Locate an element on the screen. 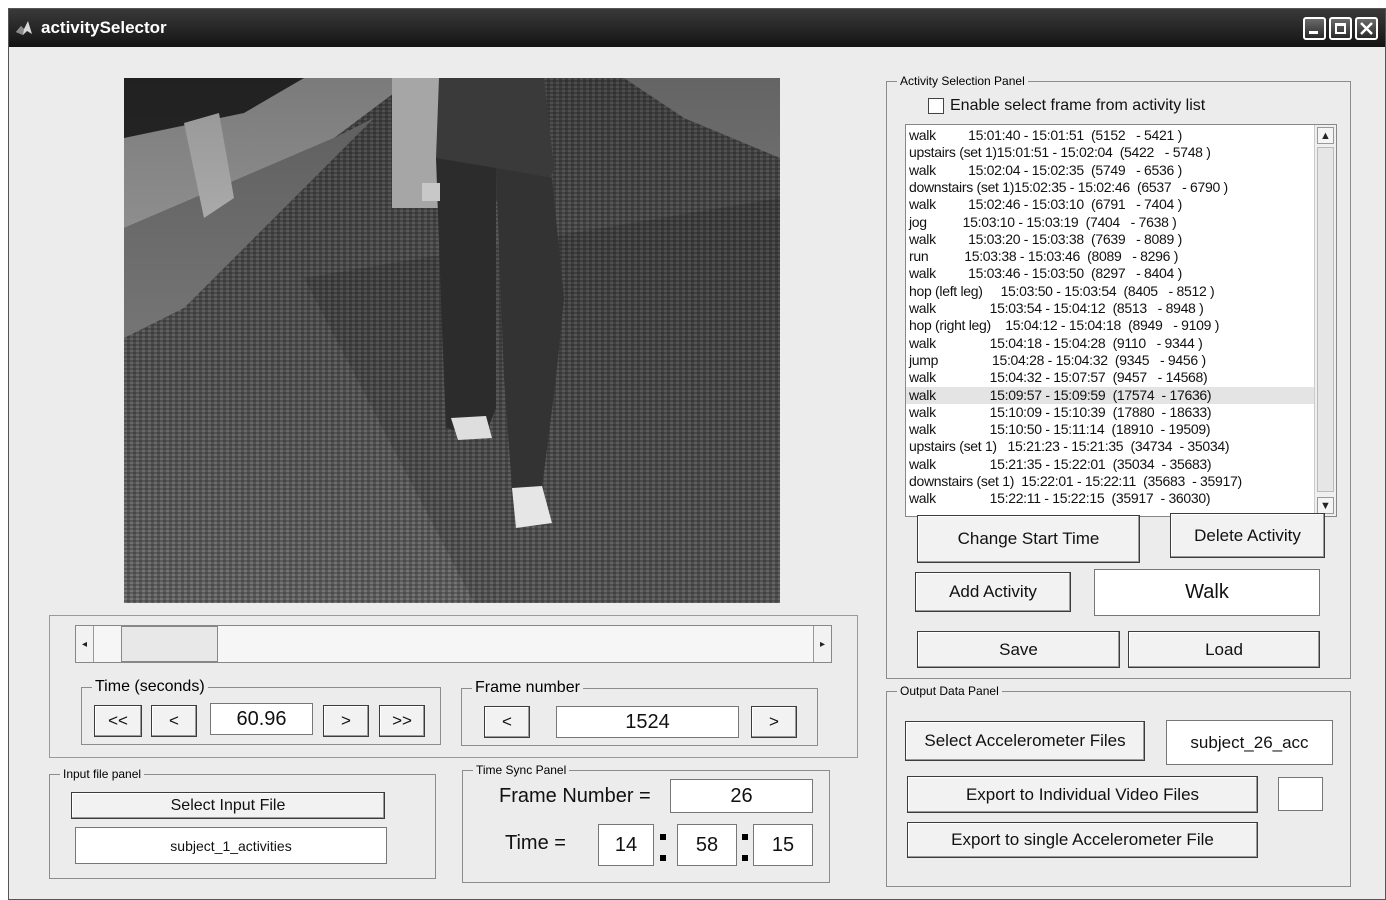  sync-frame-number-field: 26 is located at coordinates (741, 796).